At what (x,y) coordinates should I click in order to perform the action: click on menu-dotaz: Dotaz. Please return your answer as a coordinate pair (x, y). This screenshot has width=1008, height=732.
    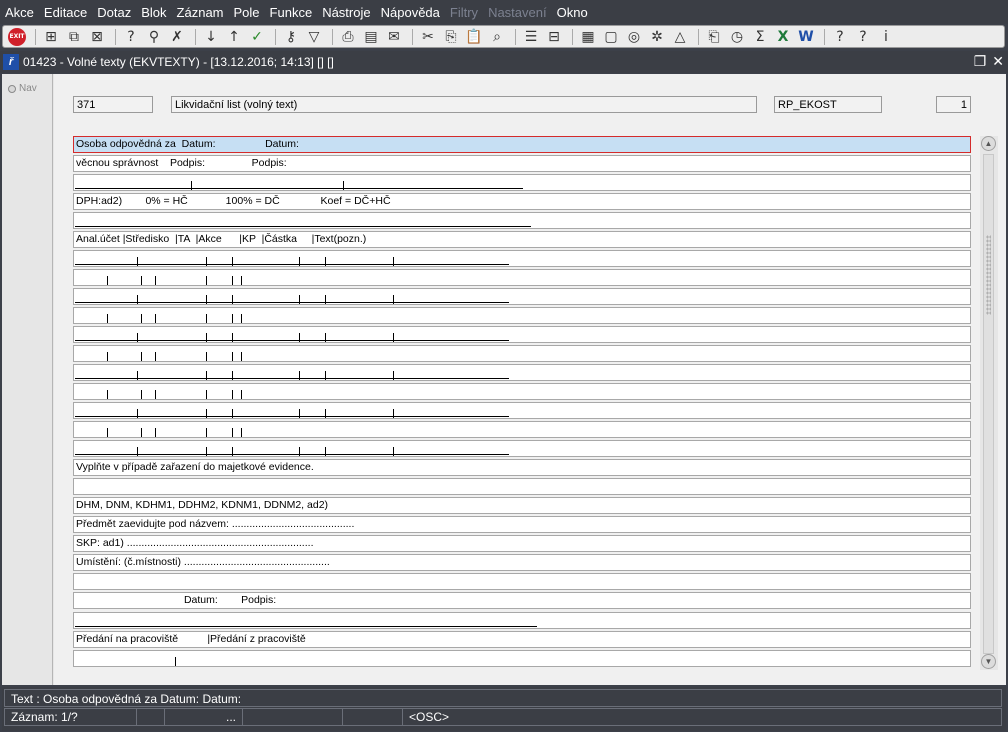
    Looking at the image, I should click on (114, 12).